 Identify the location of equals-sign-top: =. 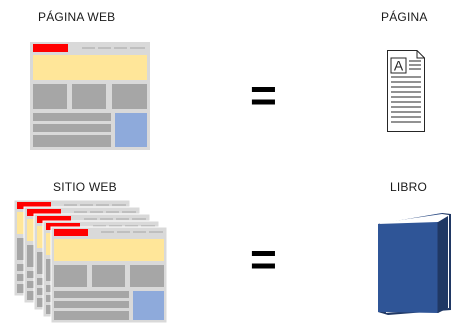
(263, 95).